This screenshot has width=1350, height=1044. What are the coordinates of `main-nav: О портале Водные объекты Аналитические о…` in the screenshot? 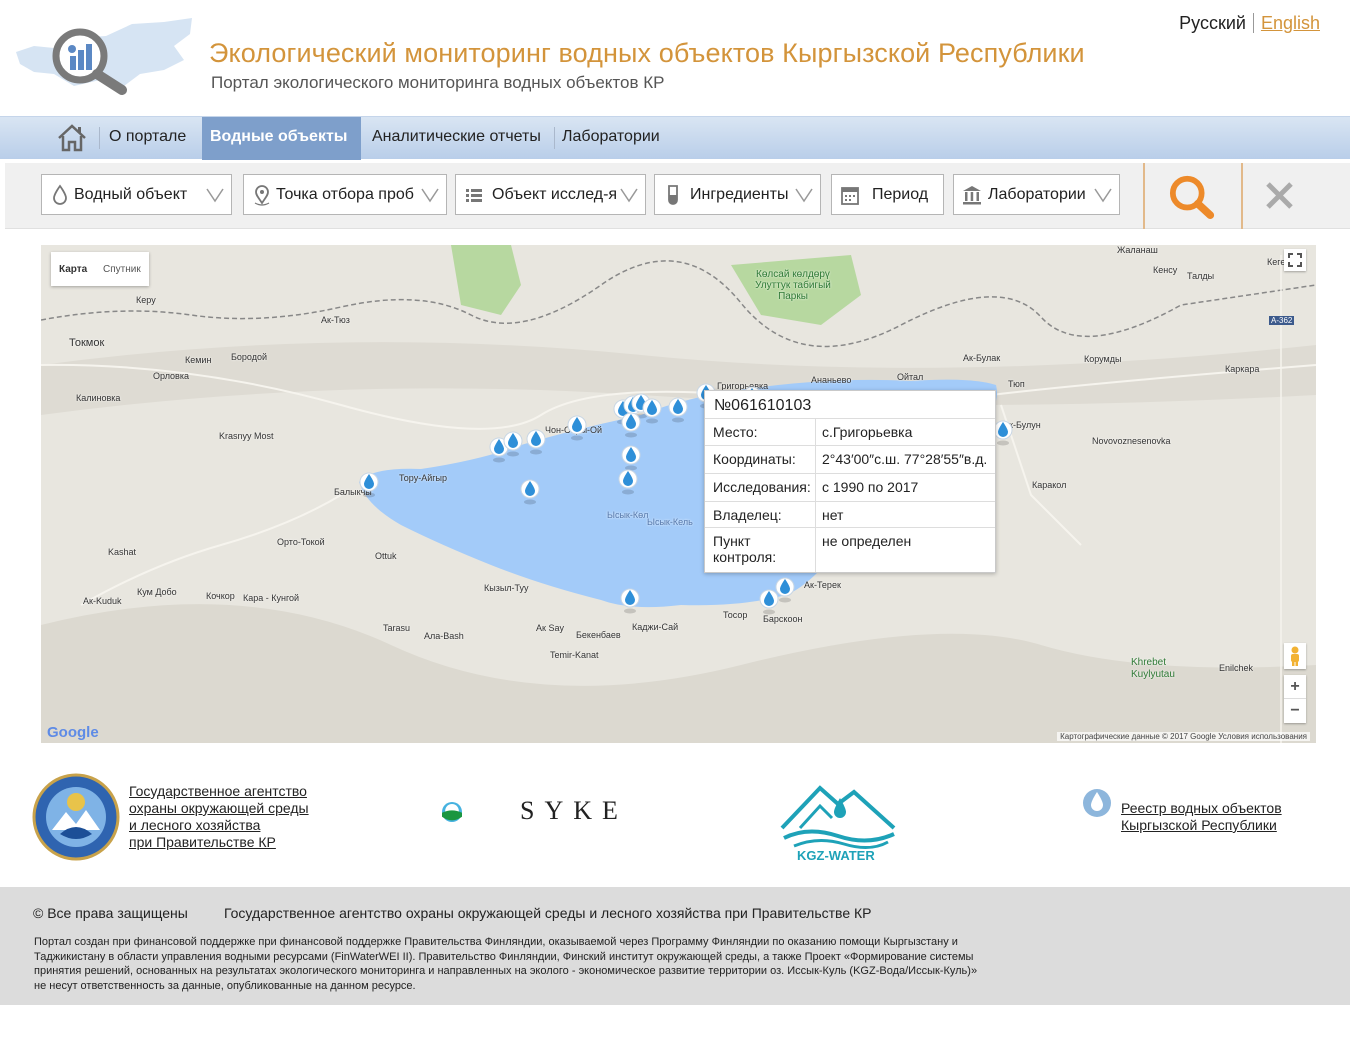 It's located at (675, 138).